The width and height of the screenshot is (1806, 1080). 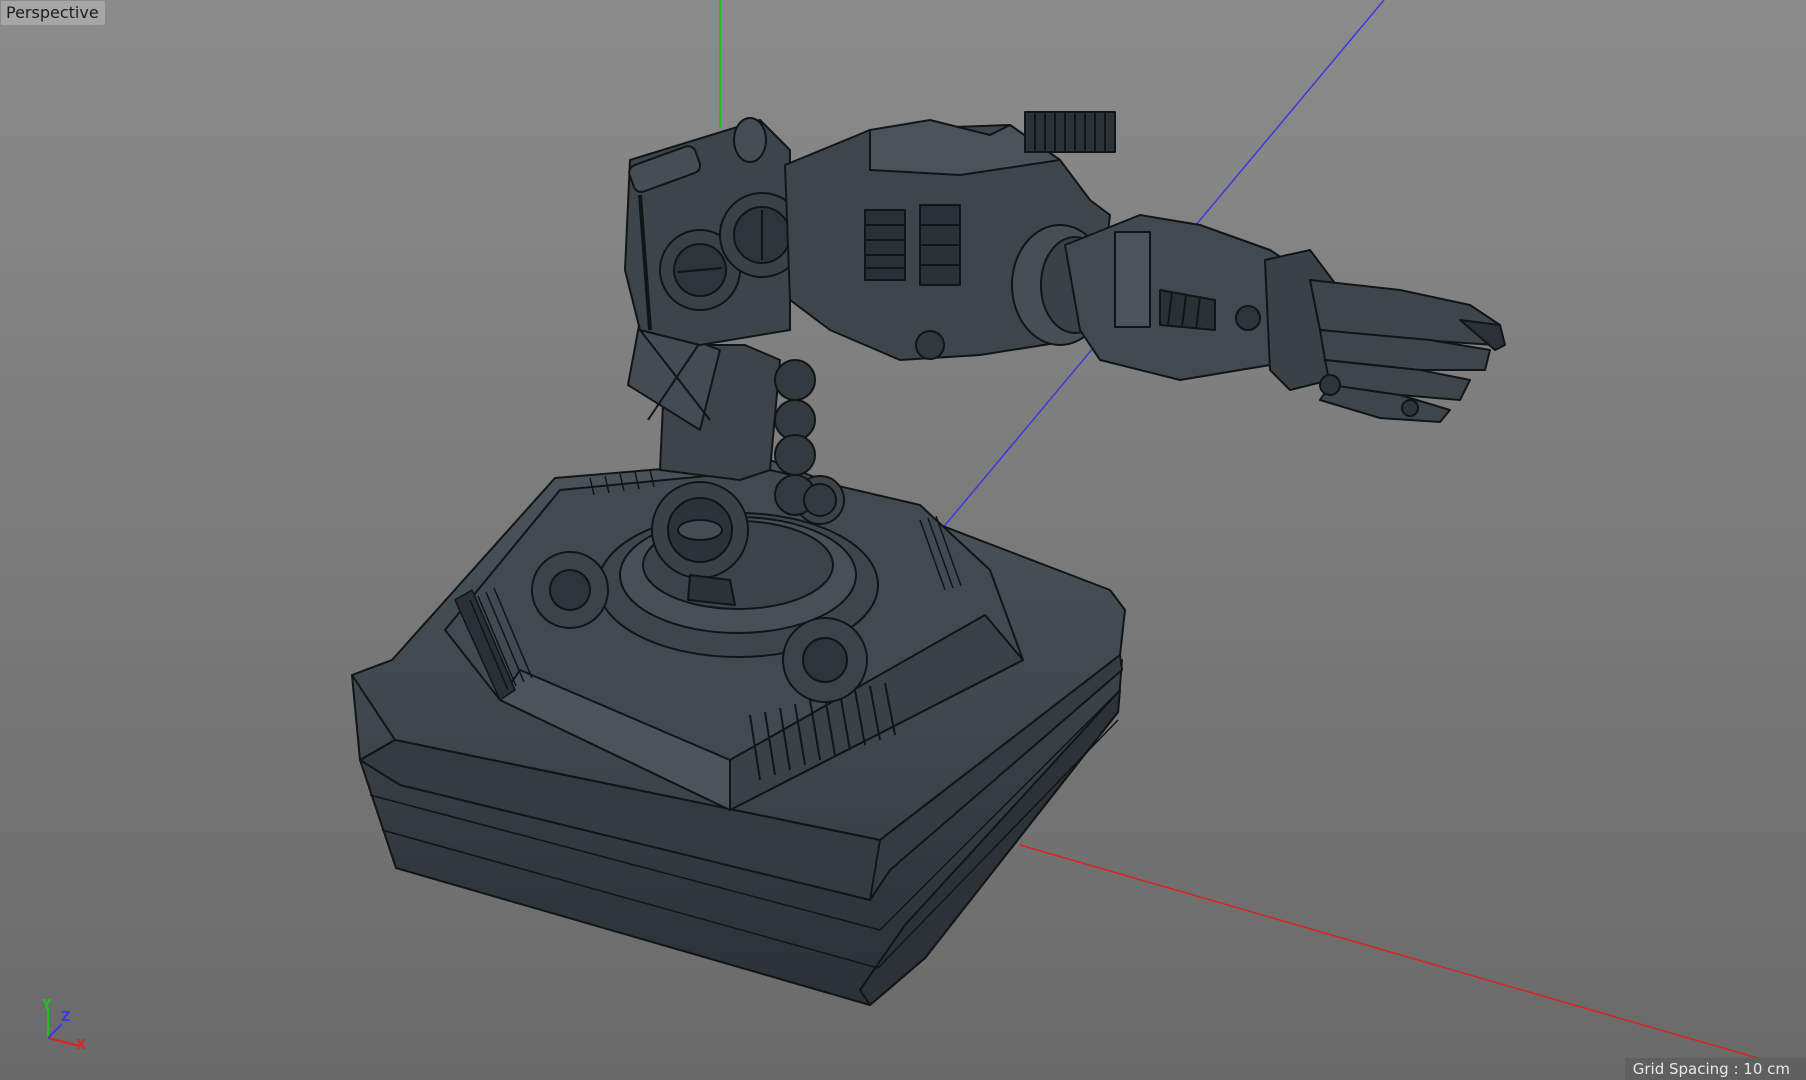 What do you see at coordinates (55, 1031) in the screenshot?
I see `gizmo-z-line` at bounding box center [55, 1031].